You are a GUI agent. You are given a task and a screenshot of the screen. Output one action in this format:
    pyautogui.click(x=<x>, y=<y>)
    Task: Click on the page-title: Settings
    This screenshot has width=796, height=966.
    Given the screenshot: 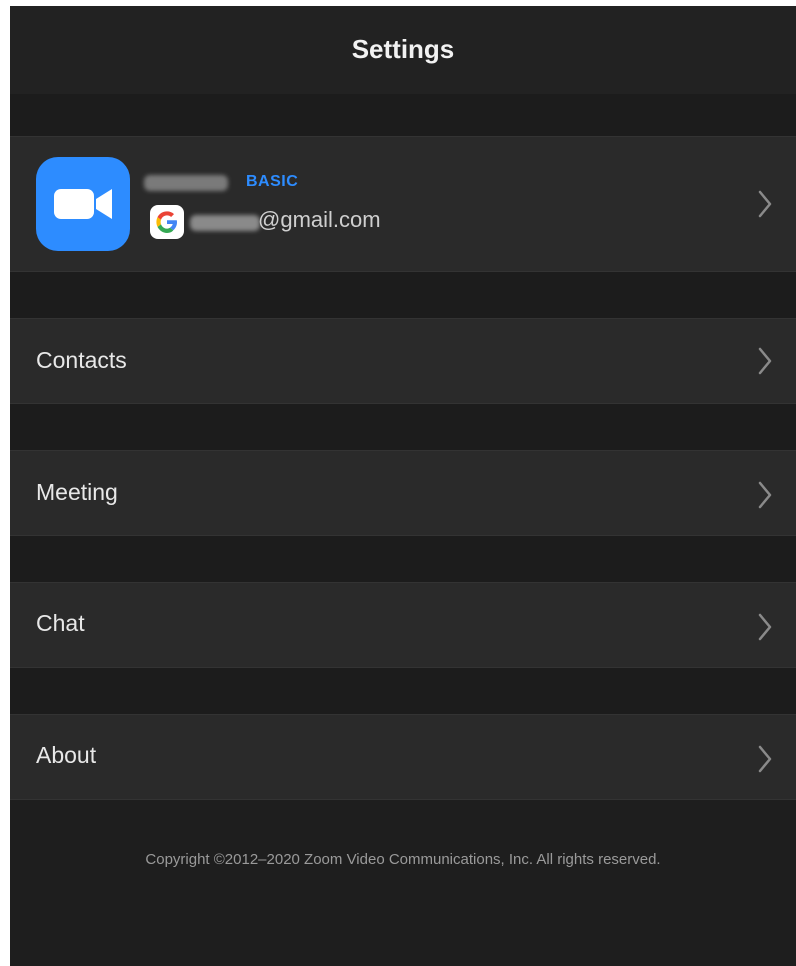 What is the action you would take?
    pyautogui.click(x=403, y=49)
    